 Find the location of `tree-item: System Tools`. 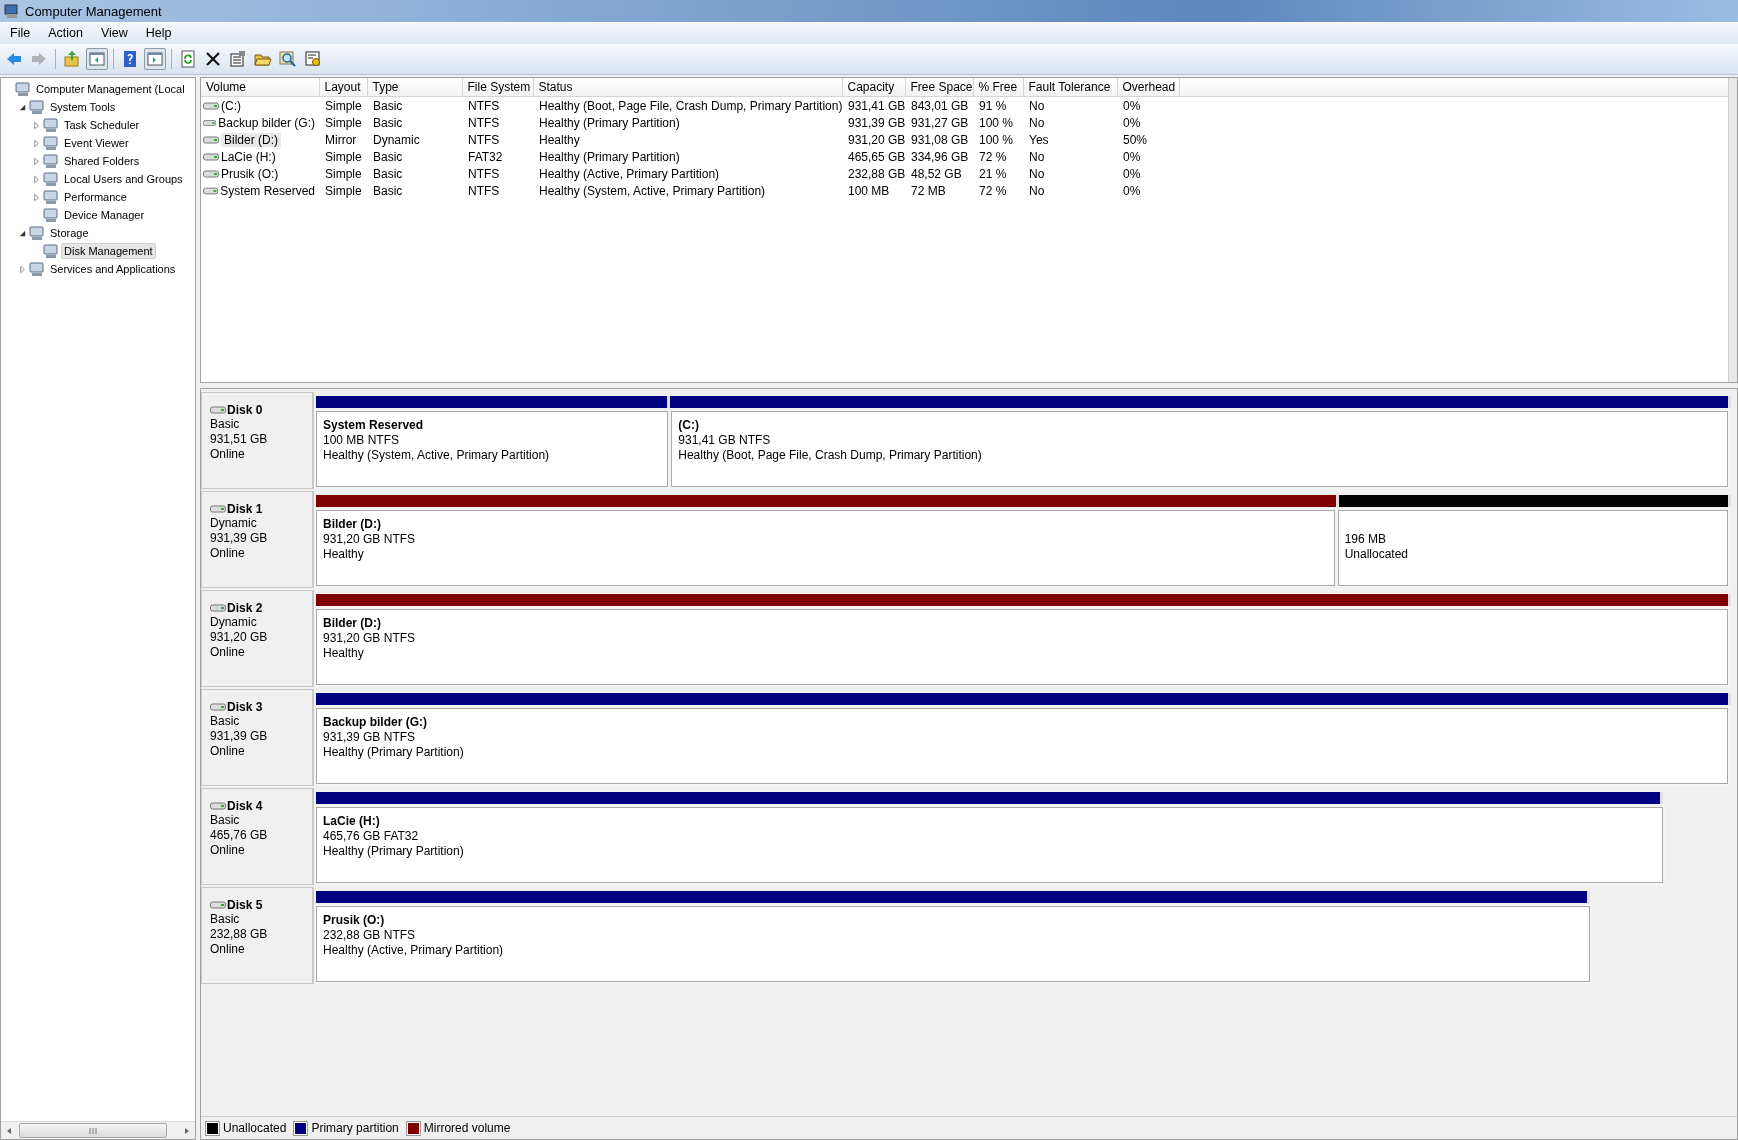

tree-item: System Tools is located at coordinates (83, 107).